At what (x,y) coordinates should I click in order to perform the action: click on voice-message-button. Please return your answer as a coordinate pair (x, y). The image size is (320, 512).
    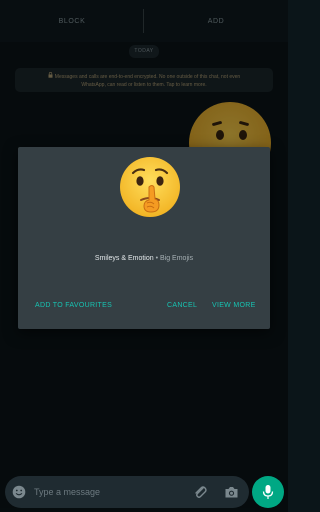
    Looking at the image, I should click on (268, 492).